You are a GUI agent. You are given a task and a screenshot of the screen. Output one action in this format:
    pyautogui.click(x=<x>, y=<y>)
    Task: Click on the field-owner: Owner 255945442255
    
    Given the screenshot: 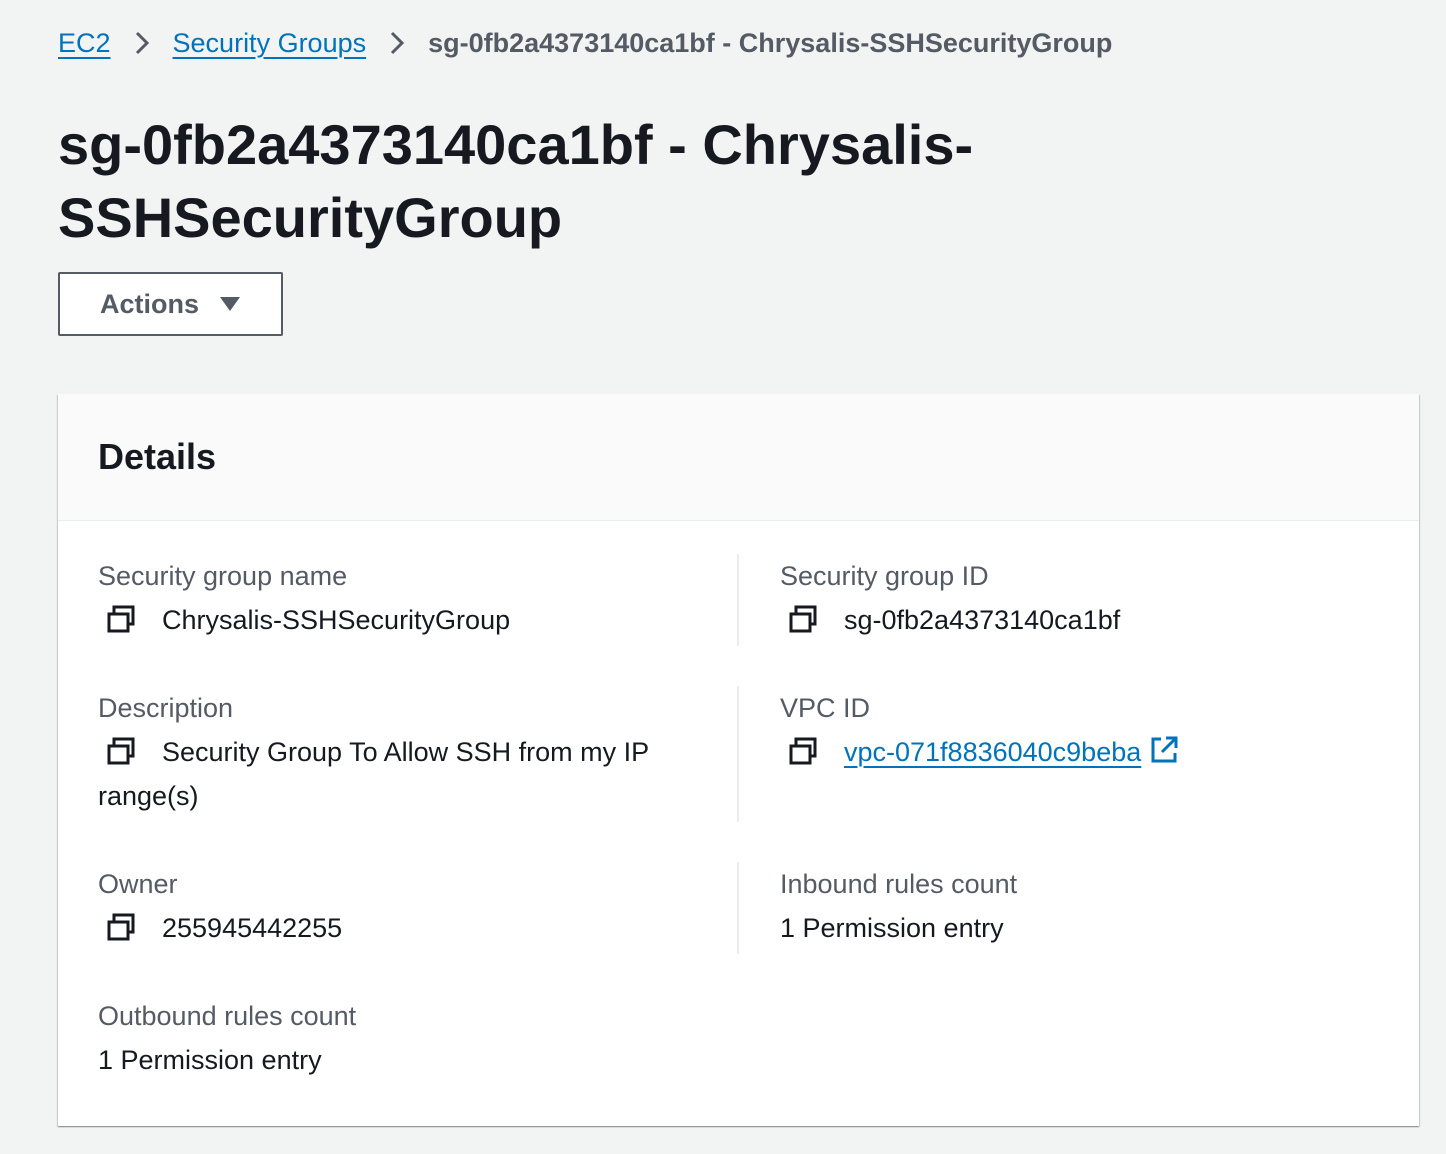 What is the action you would take?
    pyautogui.click(x=418, y=908)
    